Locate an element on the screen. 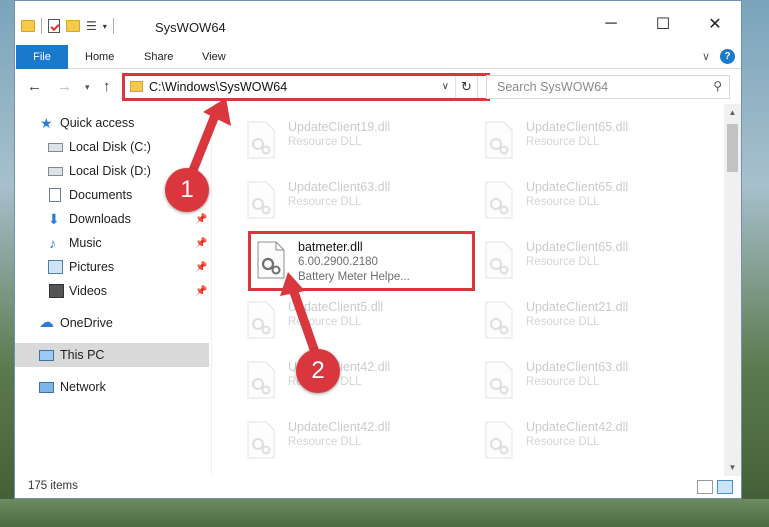 Image resolution: width=769 pixels, height=527 pixels. recent-locations-icon: ▾ is located at coordinates (87, 87).